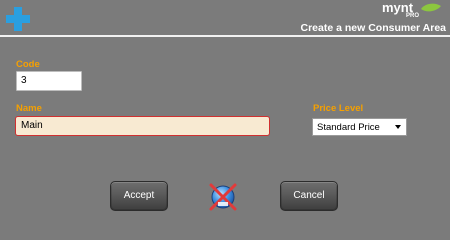 The height and width of the screenshot is (240, 450). Describe the element at coordinates (29, 108) in the screenshot. I see `name-label: Name` at that location.